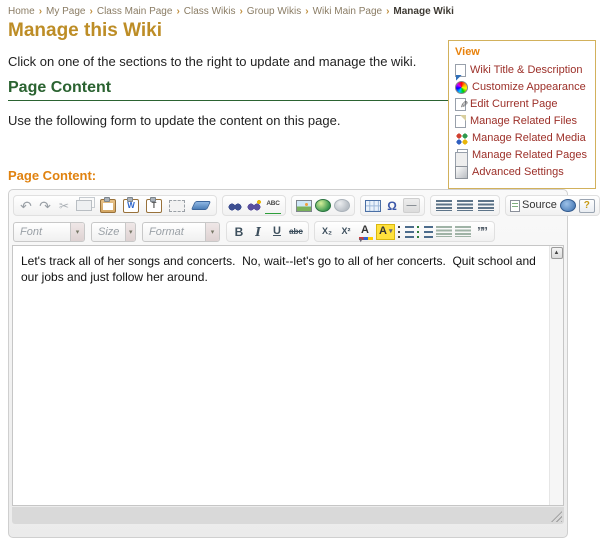 Image resolution: width=600 pixels, height=546 pixels. I want to click on redo-icon: ↷, so click(45, 205).